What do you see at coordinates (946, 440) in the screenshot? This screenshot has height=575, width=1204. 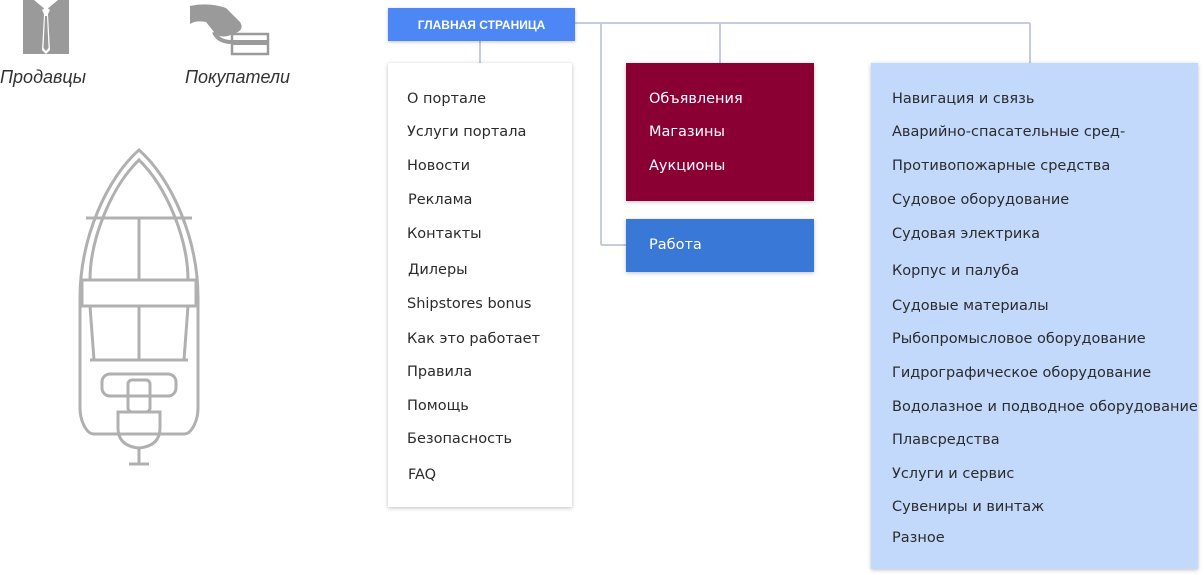 I see `catalog-item-watercraft: Плавсредства` at bounding box center [946, 440].